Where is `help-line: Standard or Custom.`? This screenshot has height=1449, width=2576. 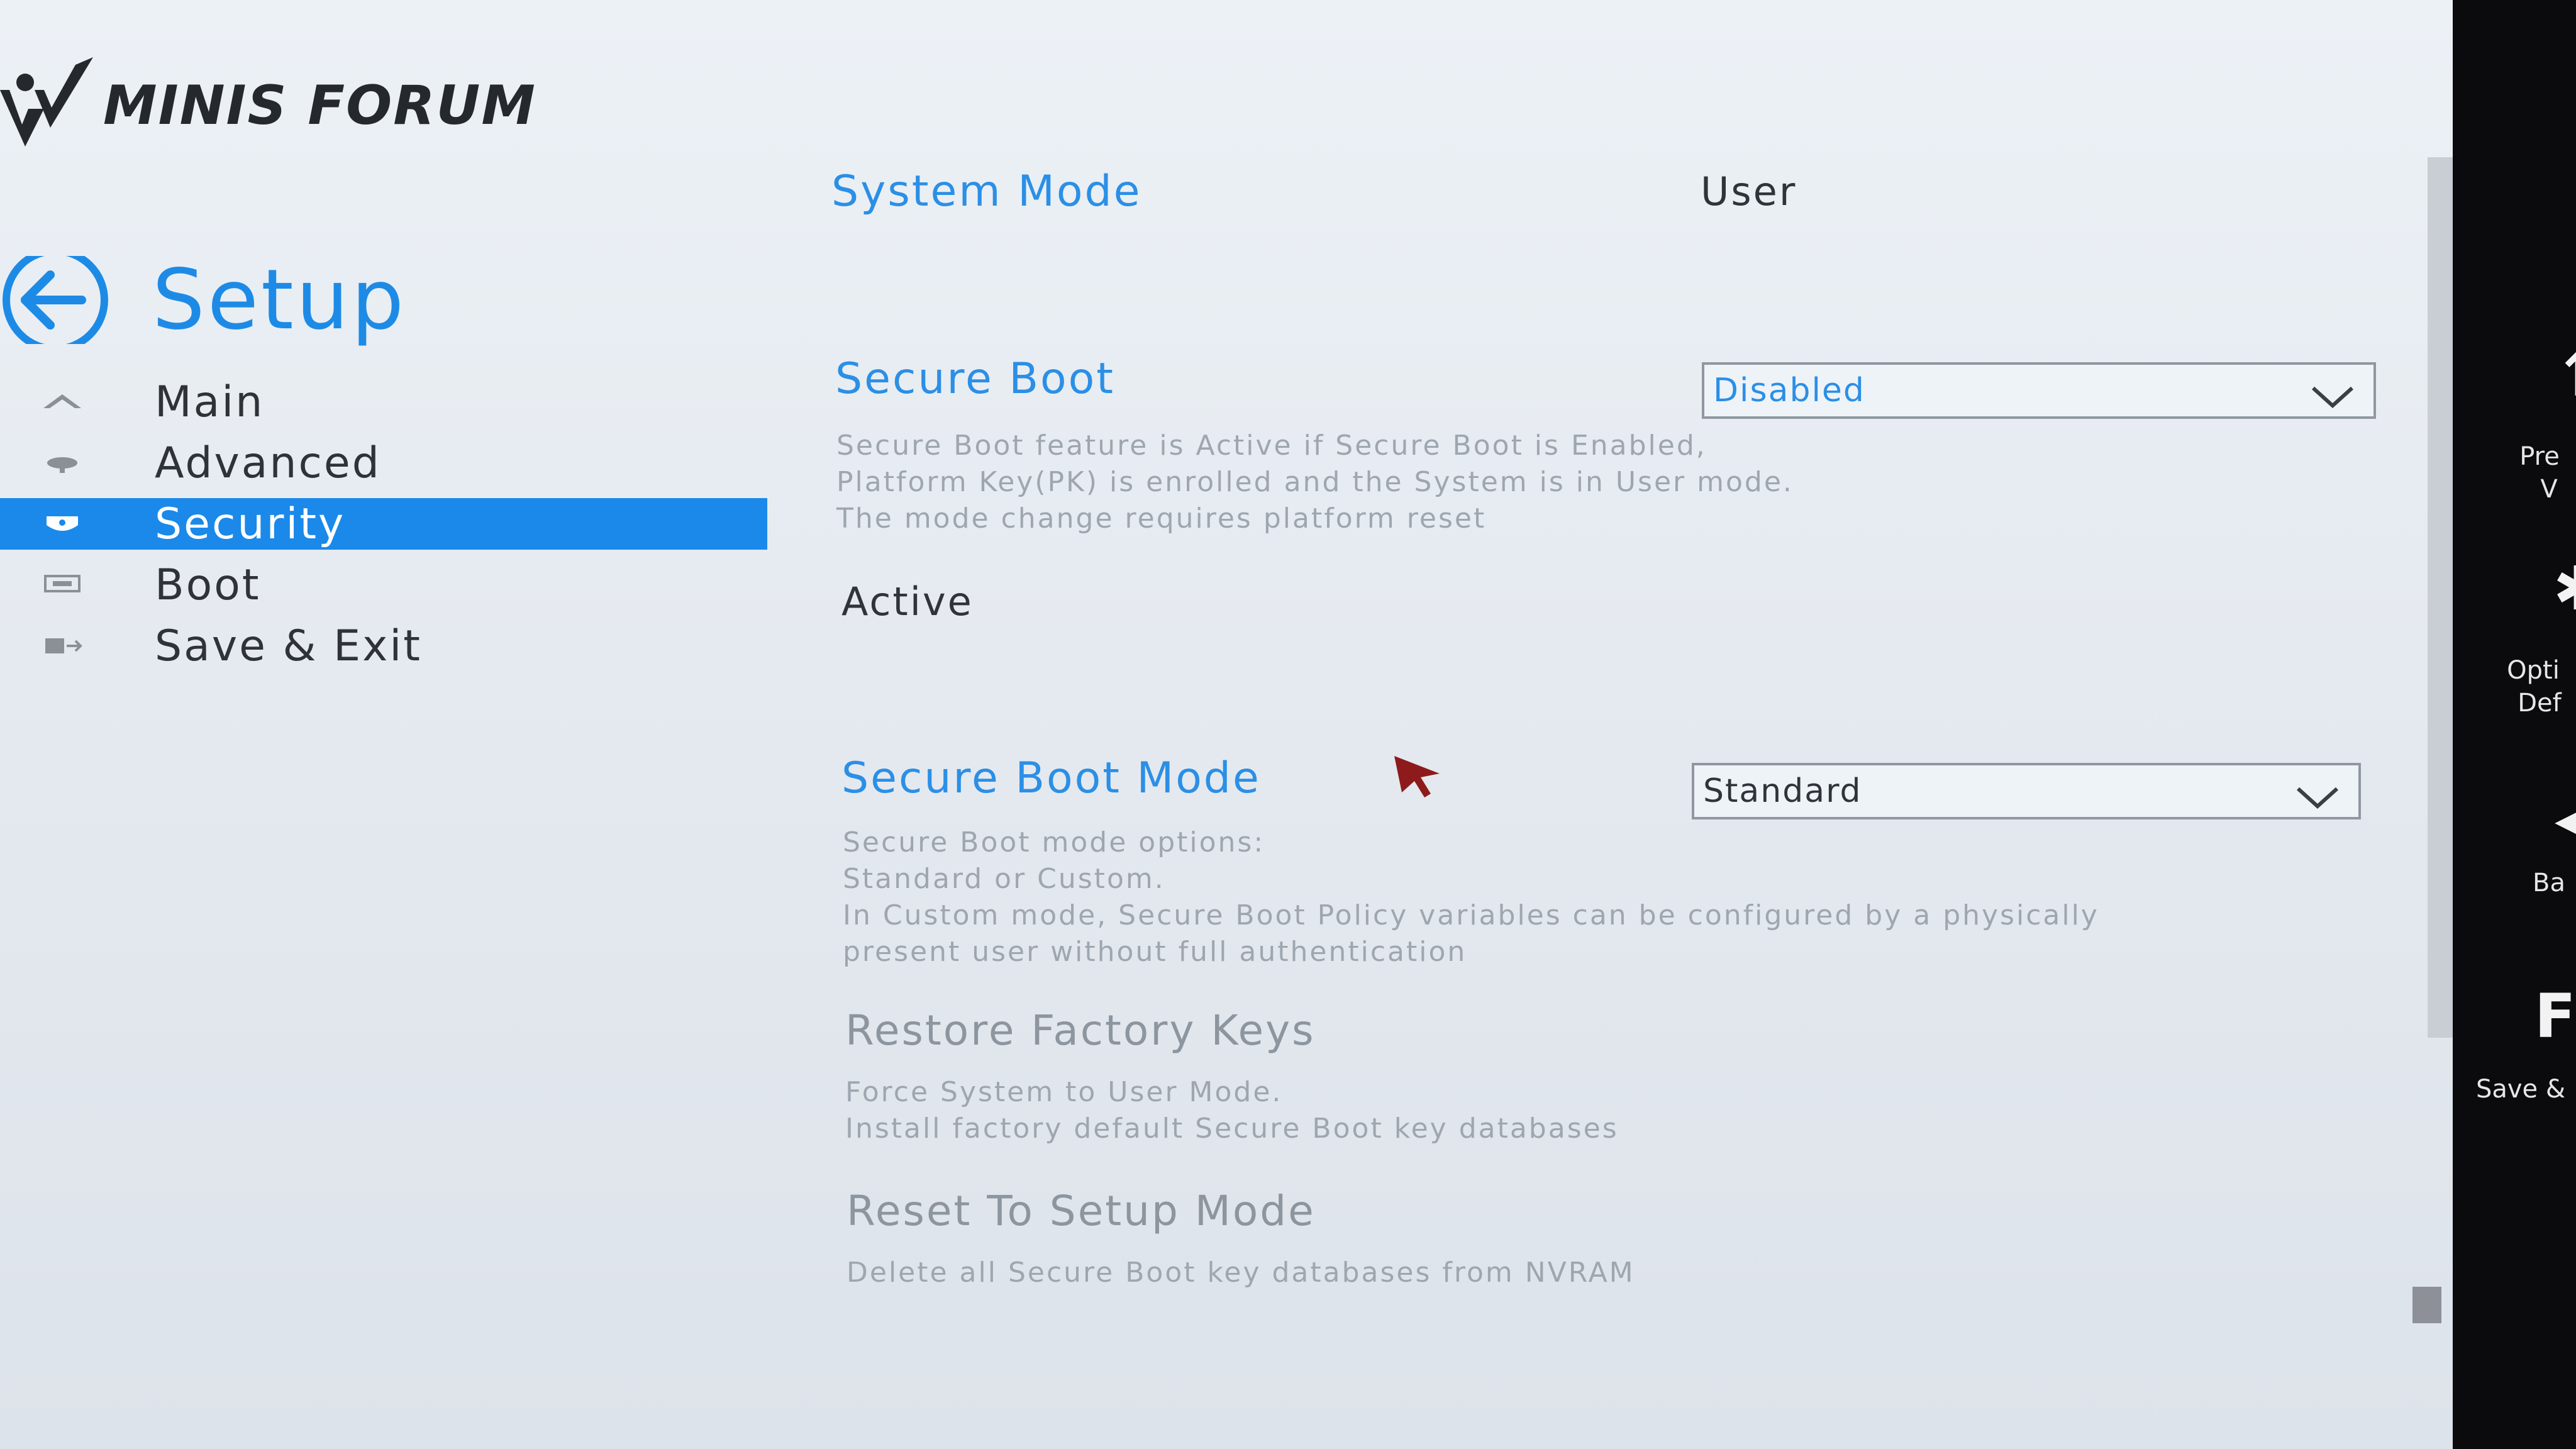
help-line: Standard or Custom. is located at coordinates (1004, 879).